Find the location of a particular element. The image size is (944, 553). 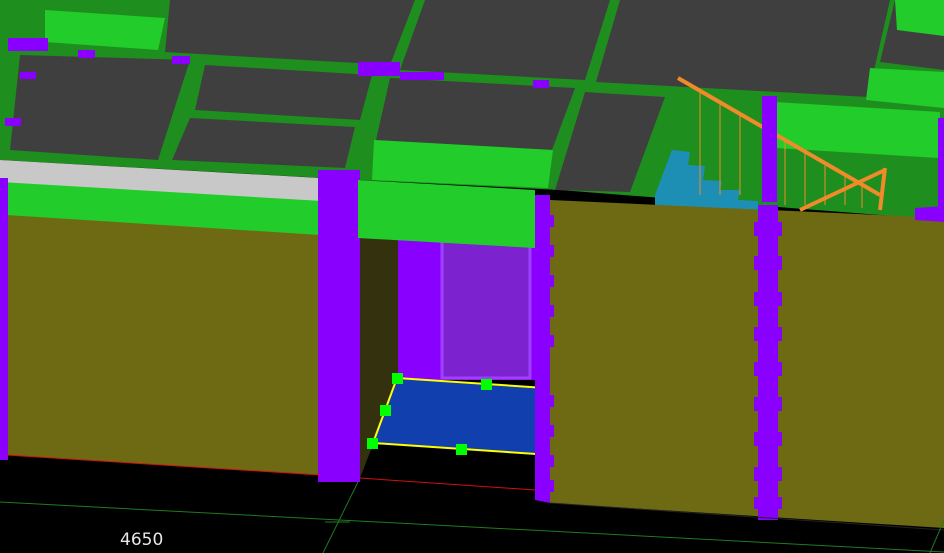

stair-column is located at coordinates (769, 149).